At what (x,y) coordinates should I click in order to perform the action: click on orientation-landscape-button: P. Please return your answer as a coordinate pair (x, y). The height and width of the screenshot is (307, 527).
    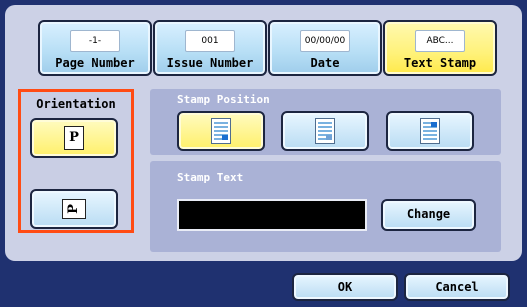
    Looking at the image, I should click on (74, 209).